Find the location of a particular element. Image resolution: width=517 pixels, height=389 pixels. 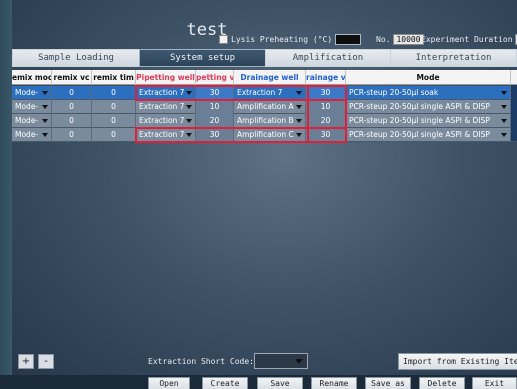

tab-sample-loading: Sample Loading is located at coordinates (76, 58).